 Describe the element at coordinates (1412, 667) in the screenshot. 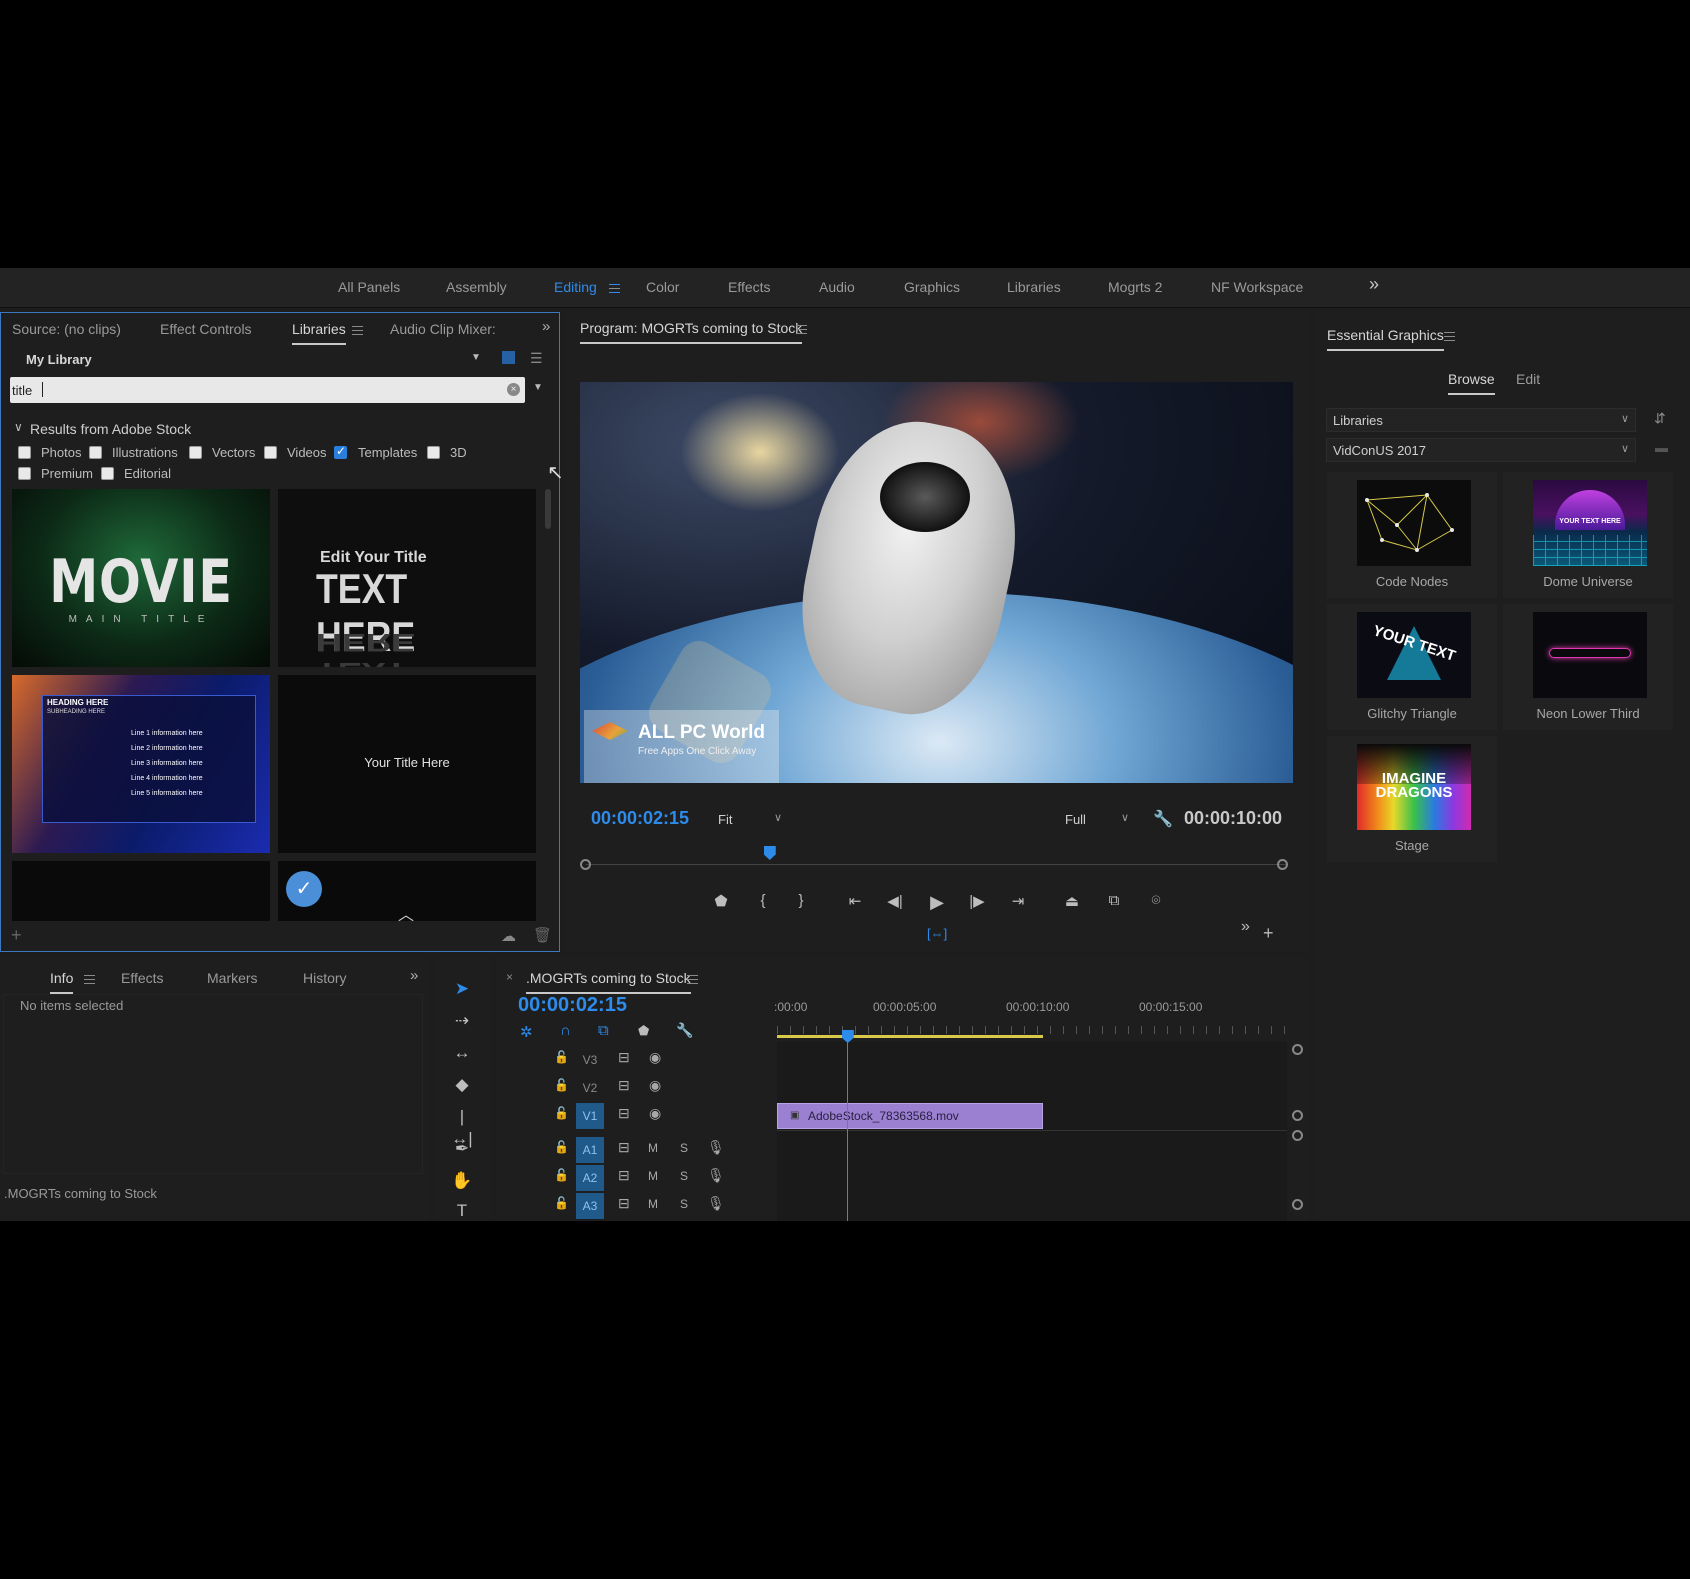

I see `eg-item-glitchy-triangle: YOUR TEXT Glitchy Triangle` at that location.